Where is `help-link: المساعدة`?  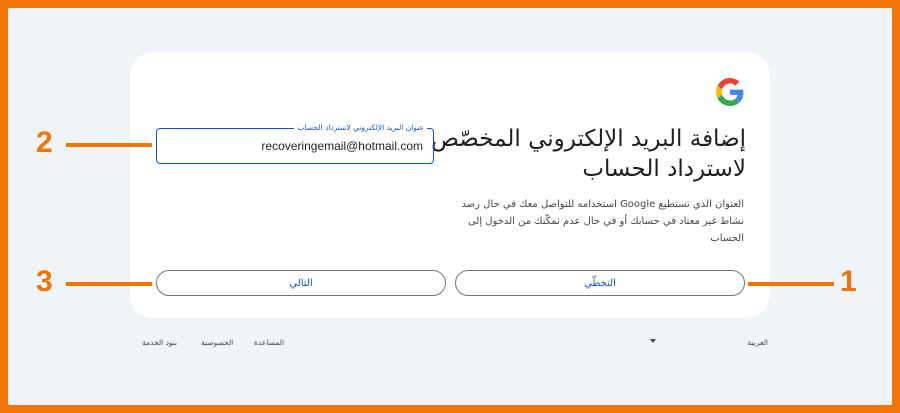
help-link: المساعدة is located at coordinates (269, 342).